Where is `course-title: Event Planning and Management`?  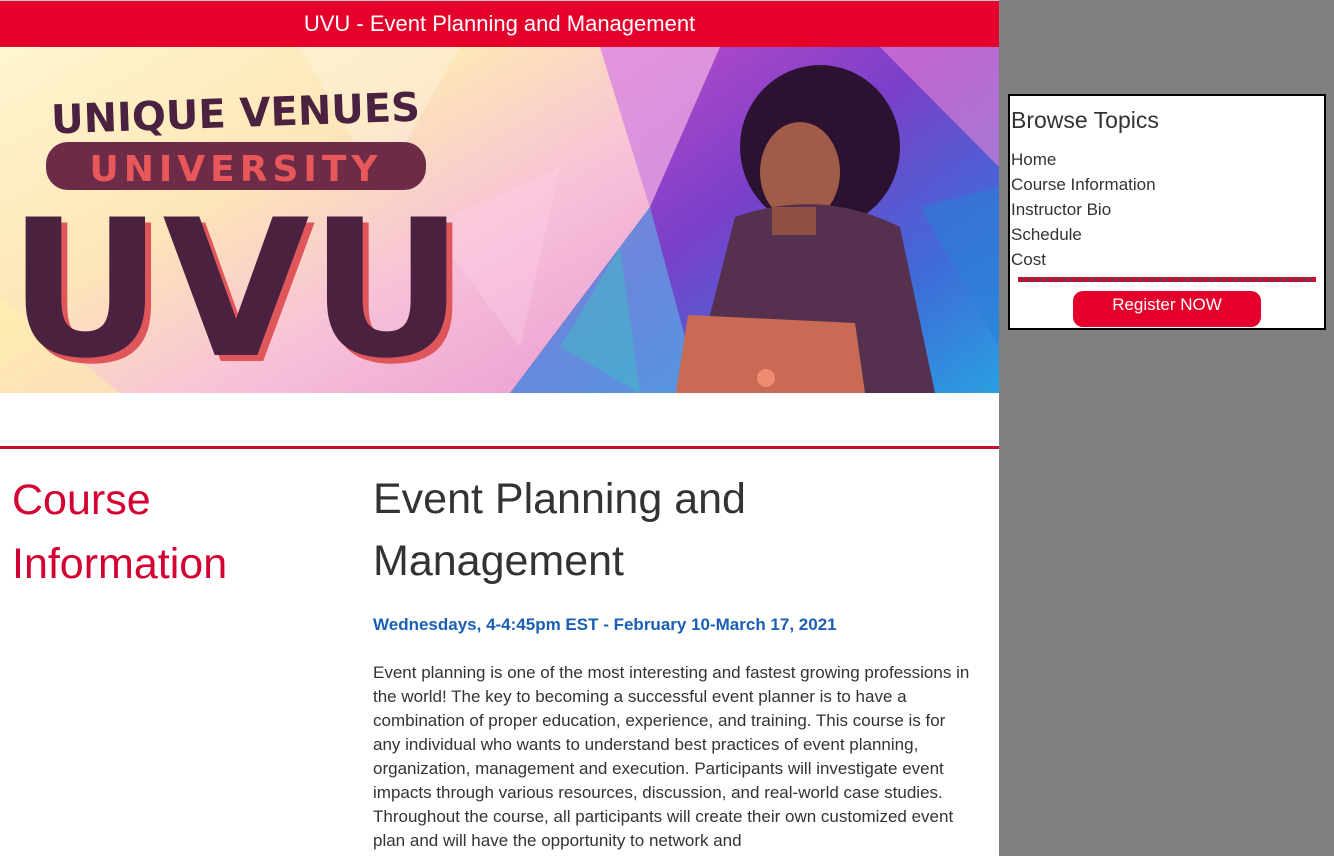
course-title: Event Planning and Management is located at coordinates (559, 530).